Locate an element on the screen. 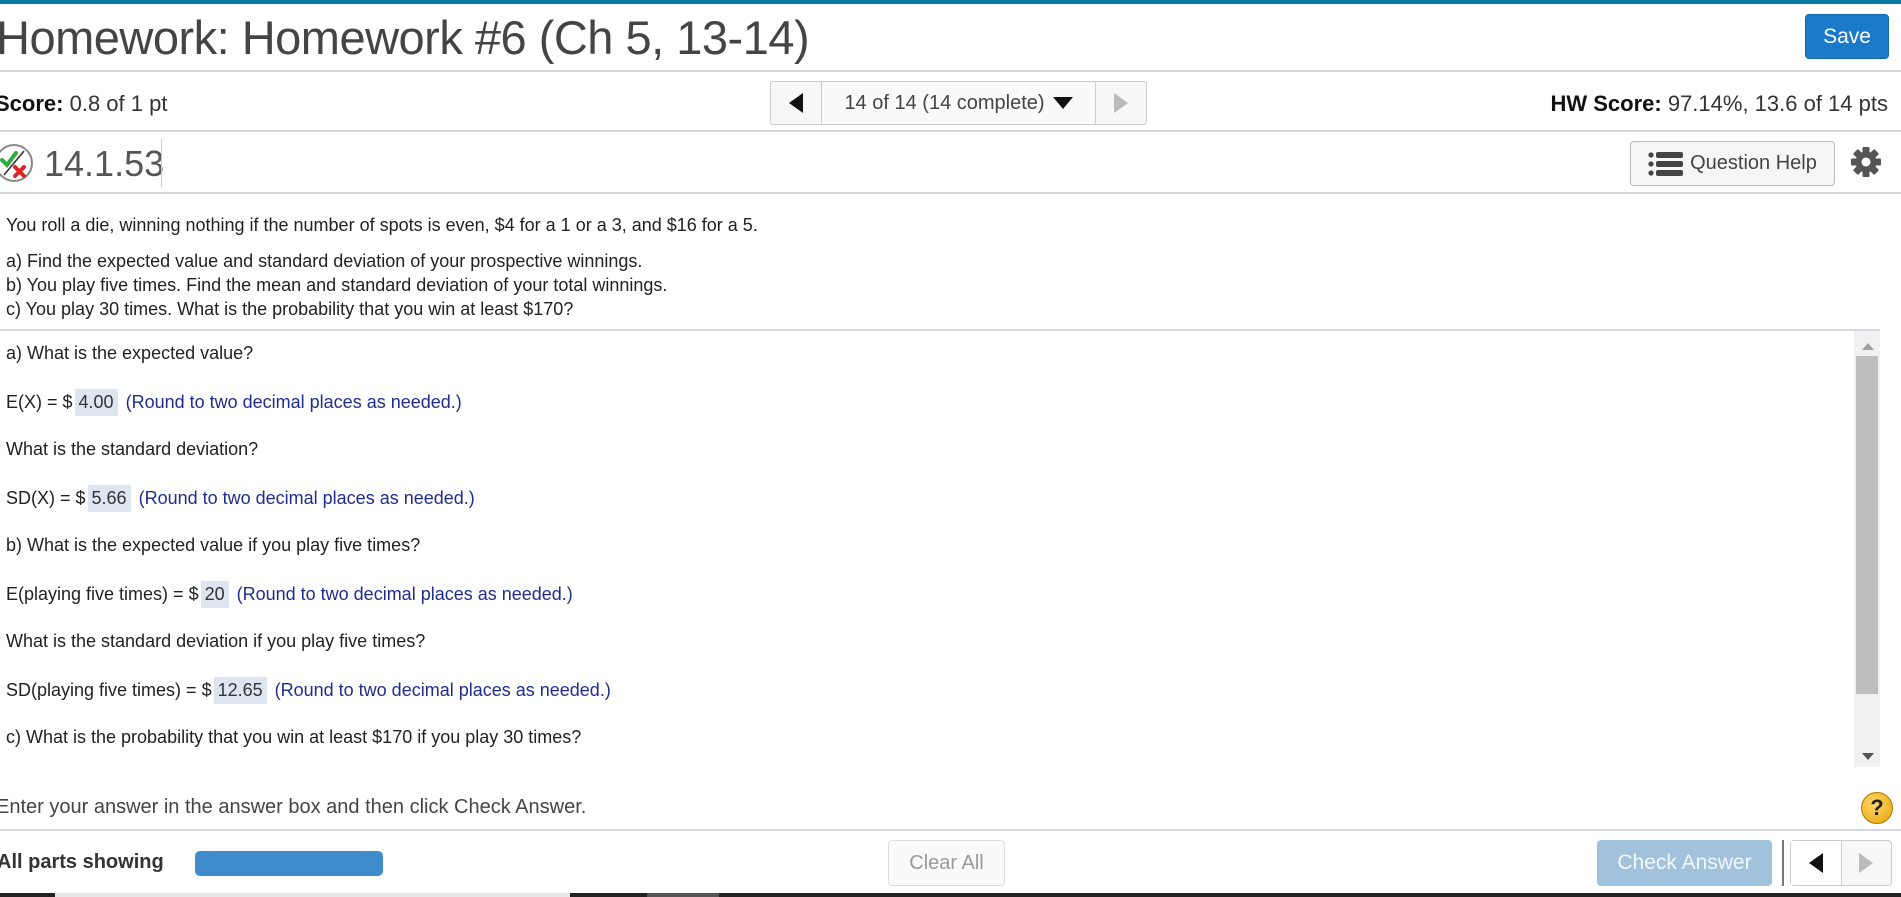  footer-previous-button is located at coordinates (1816, 863).